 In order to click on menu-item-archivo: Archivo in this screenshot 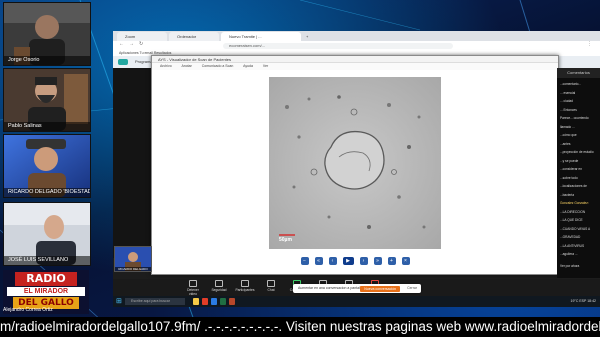, I will do `click(166, 66)`.